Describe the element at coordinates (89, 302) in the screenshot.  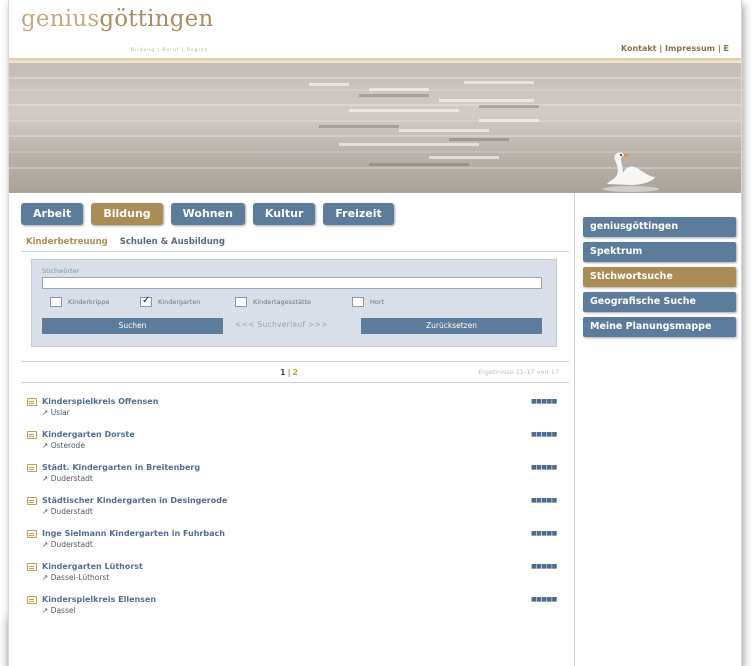
I see `checkbox-kinderkrippe-label: Kinderkrippe` at that location.